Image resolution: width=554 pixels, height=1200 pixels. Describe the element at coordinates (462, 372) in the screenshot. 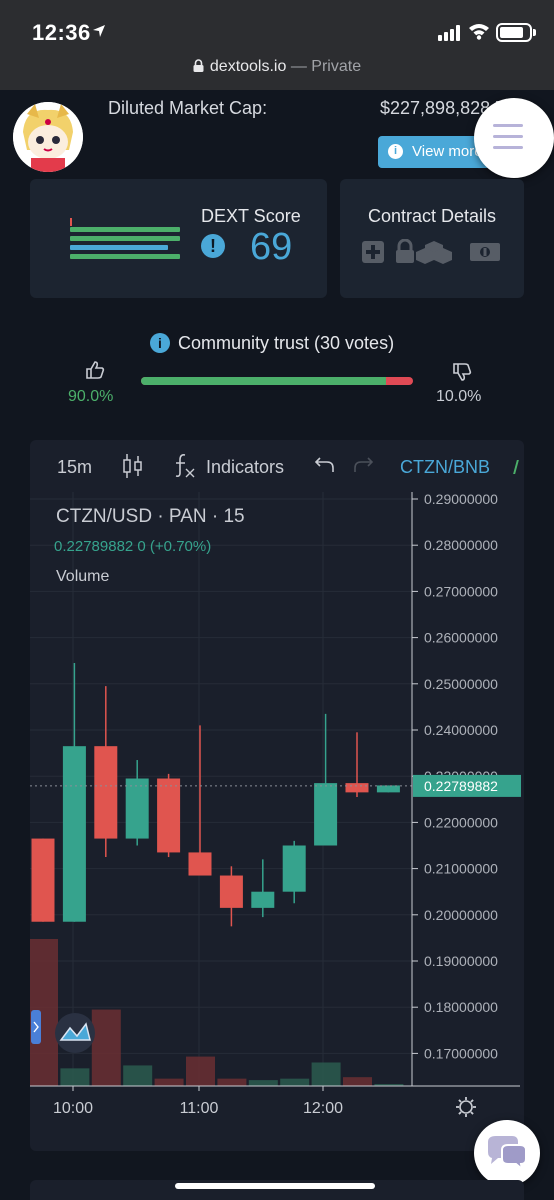

I see `thumbs-down-icon` at that location.